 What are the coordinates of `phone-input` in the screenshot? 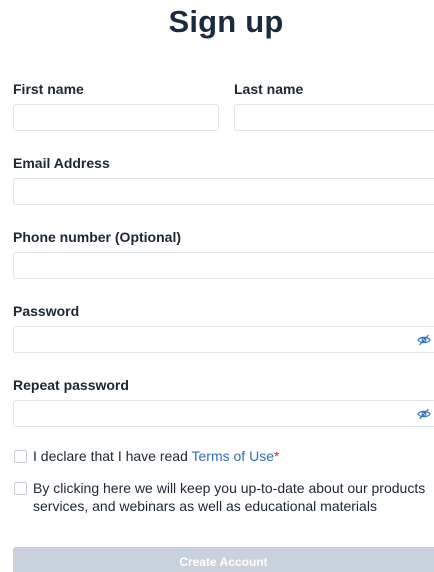 It's located at (223, 265).